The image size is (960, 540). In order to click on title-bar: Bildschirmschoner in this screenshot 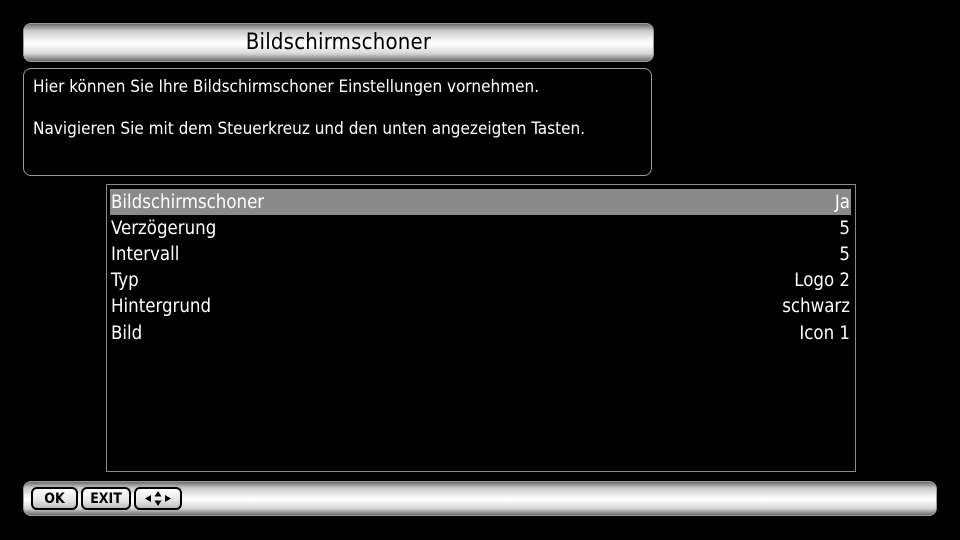, I will do `click(338, 42)`.